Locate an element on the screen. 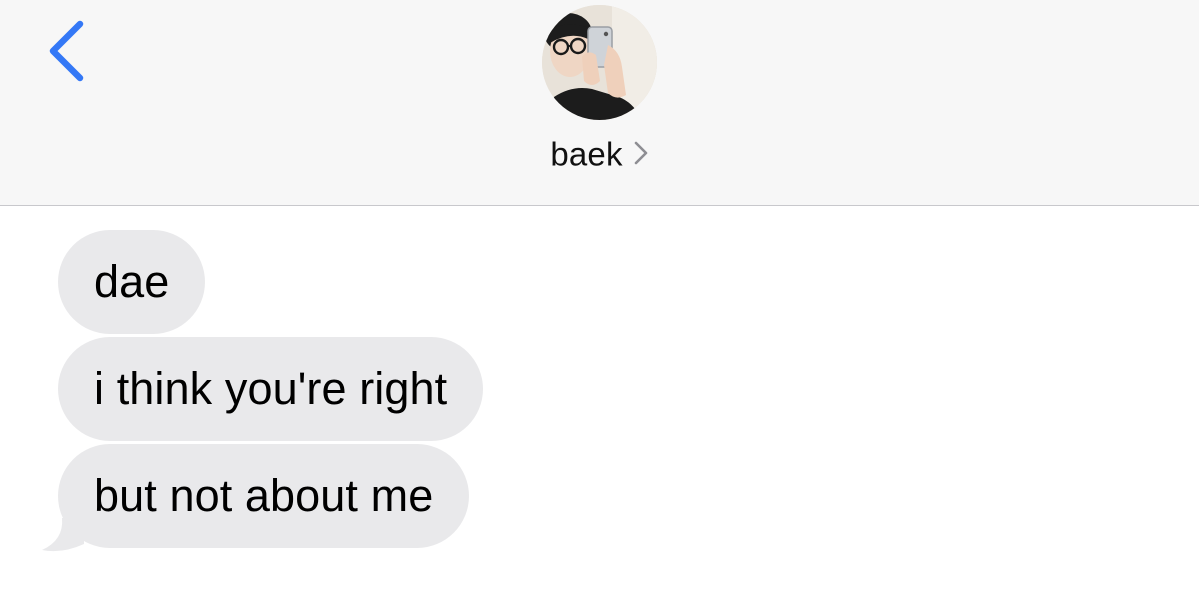 Image resolution: width=1199 pixels, height=607 pixels. incoming-message-bubble: but not about me is located at coordinates (264, 496).